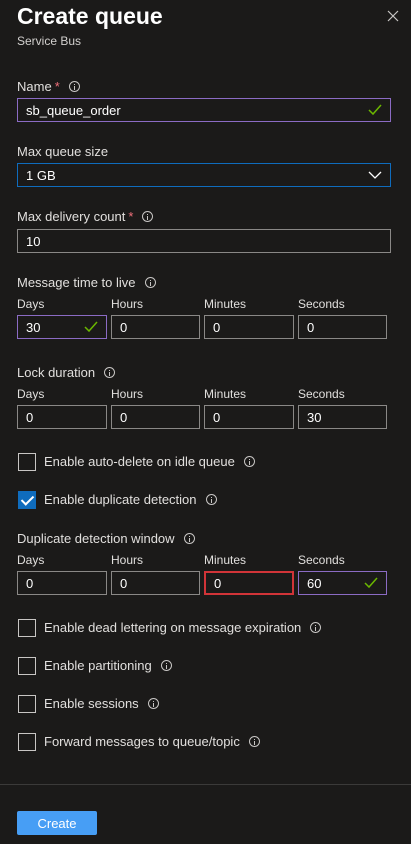 The image size is (411, 844). What do you see at coordinates (249, 417) in the screenshot?
I see `lock-minutes-input: 0` at bounding box center [249, 417].